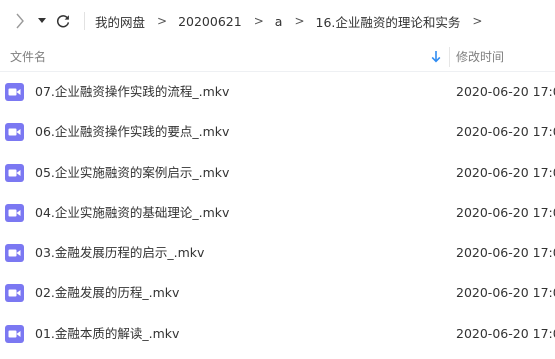 The height and width of the screenshot is (359, 555). I want to click on refresh-icon, so click(63, 21).